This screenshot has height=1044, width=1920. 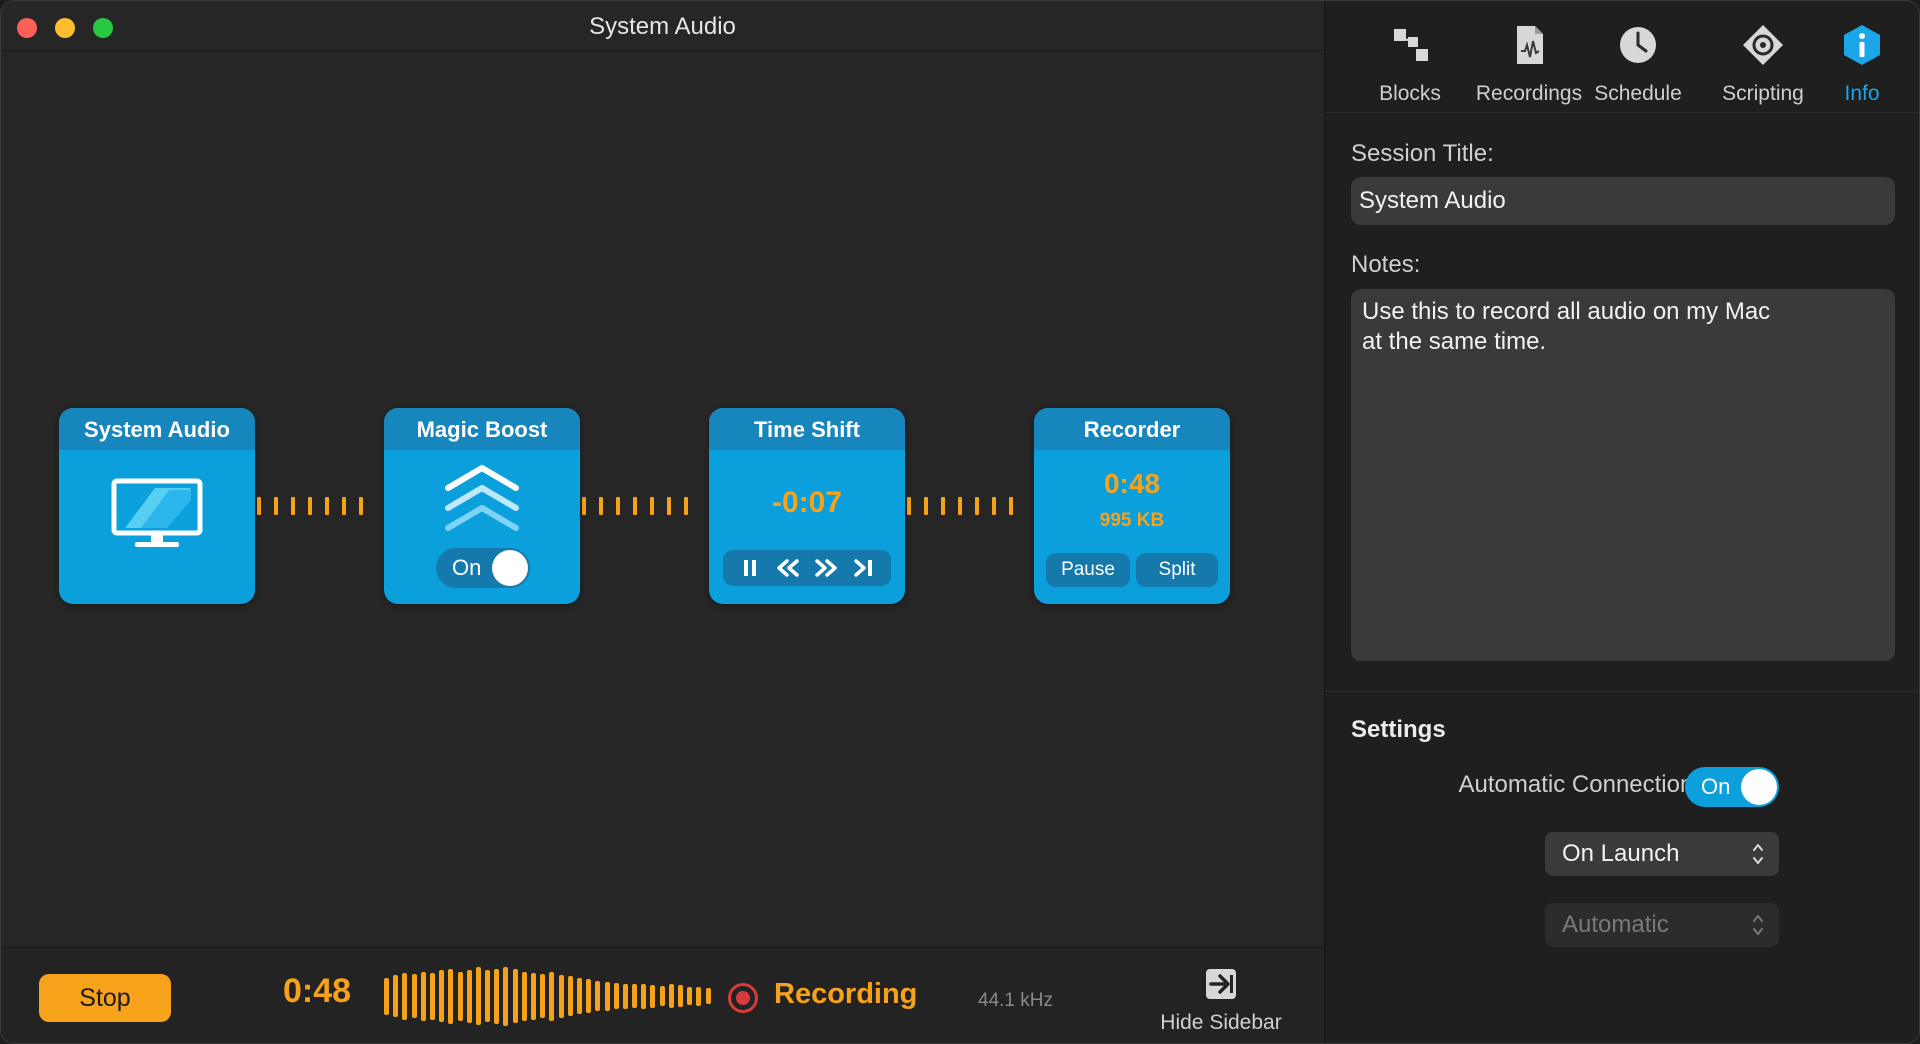 I want to click on recorder-block: Recorder 0:48 995 KB Pause Split, so click(x=1132, y=506).